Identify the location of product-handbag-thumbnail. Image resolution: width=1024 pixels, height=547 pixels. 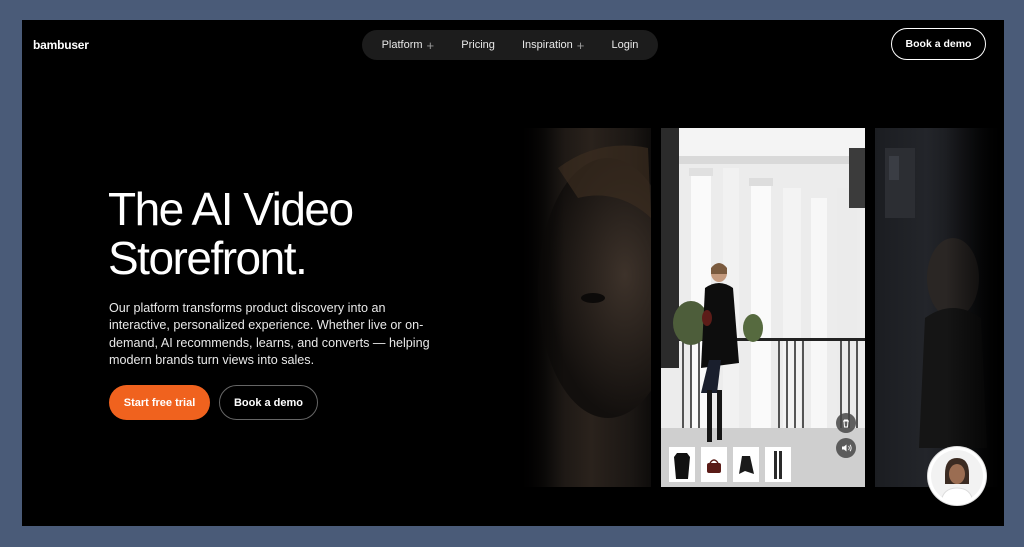
(714, 464).